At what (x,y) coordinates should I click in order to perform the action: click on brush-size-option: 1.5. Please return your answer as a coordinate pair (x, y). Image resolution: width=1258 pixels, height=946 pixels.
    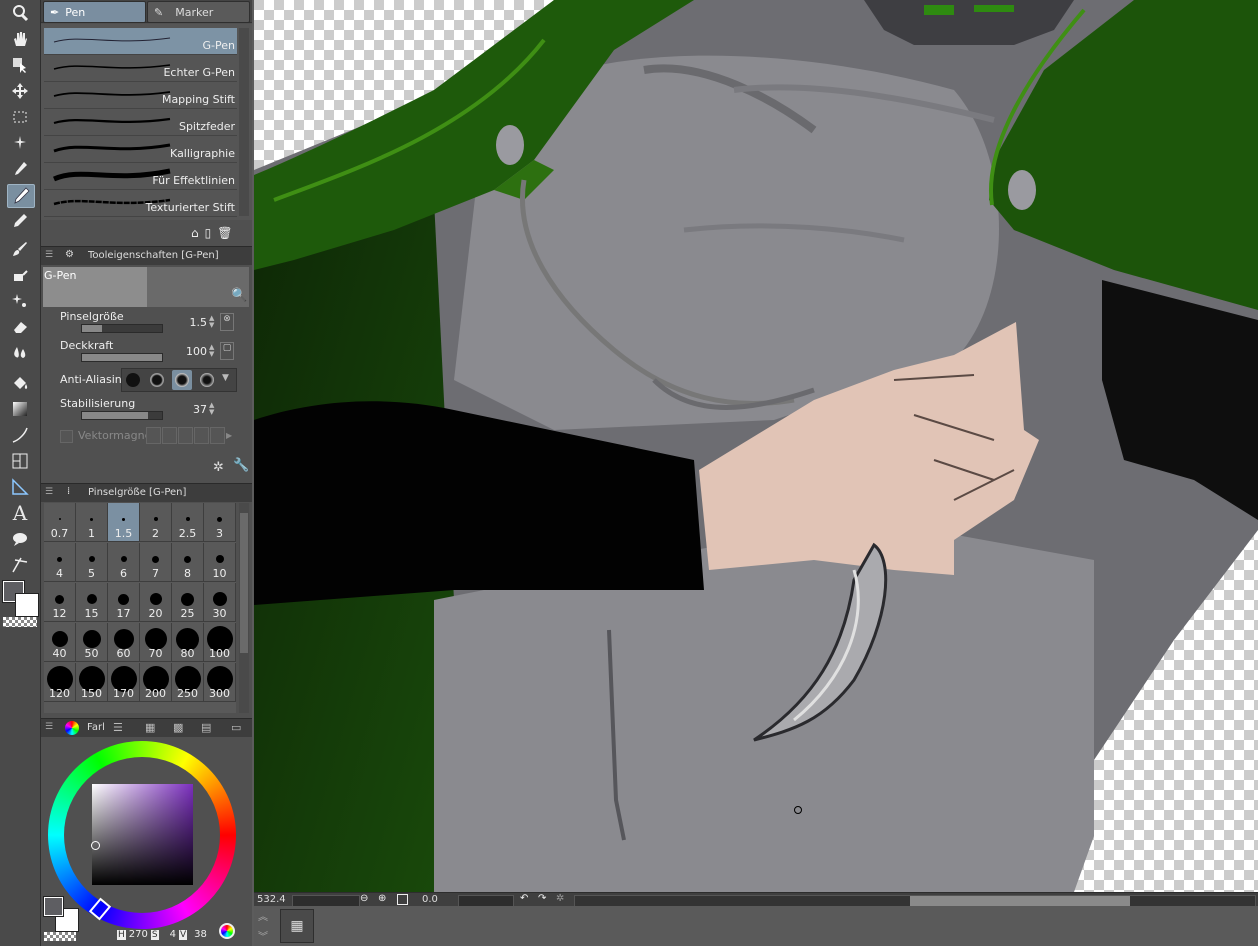
    Looking at the image, I should click on (124, 522).